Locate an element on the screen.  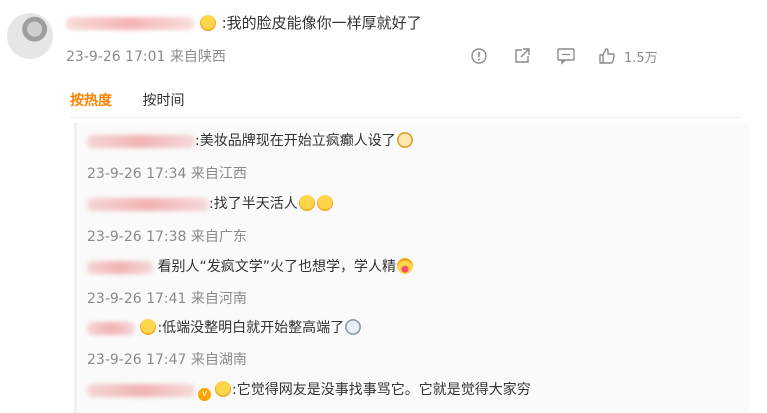
tab-time: 按时间 is located at coordinates (163, 101).